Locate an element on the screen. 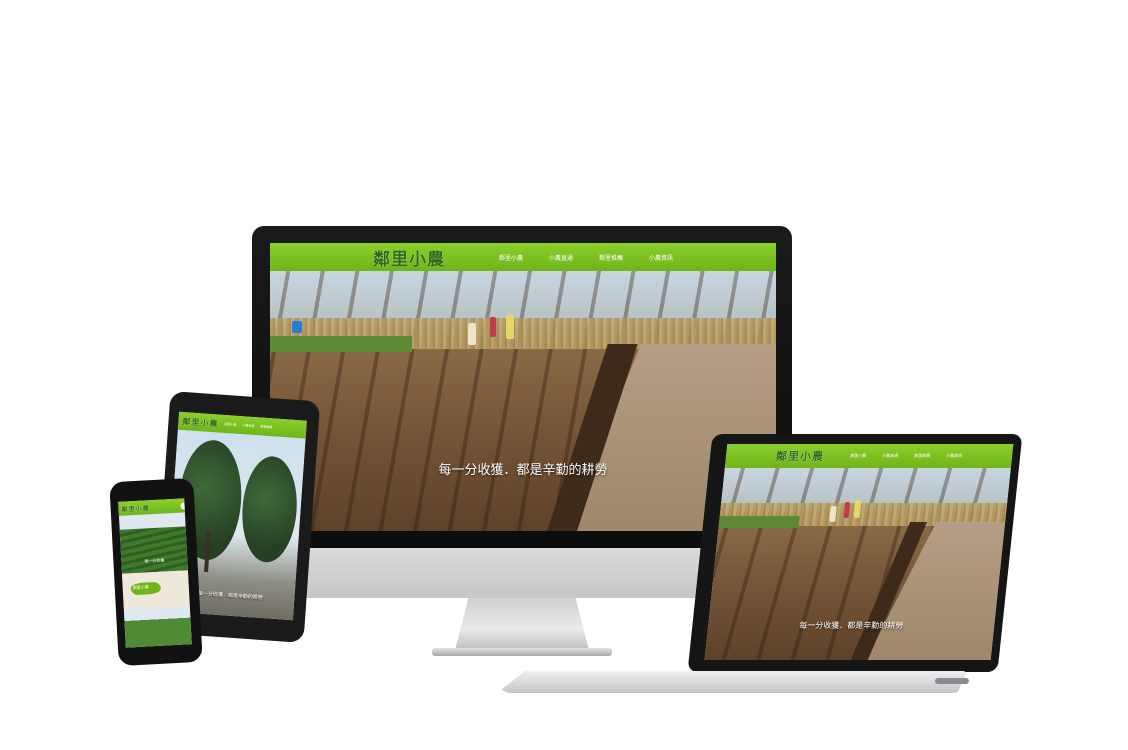 The image size is (1128, 750). laptop-nav-item-2: 小農直通 is located at coordinates (890, 456).